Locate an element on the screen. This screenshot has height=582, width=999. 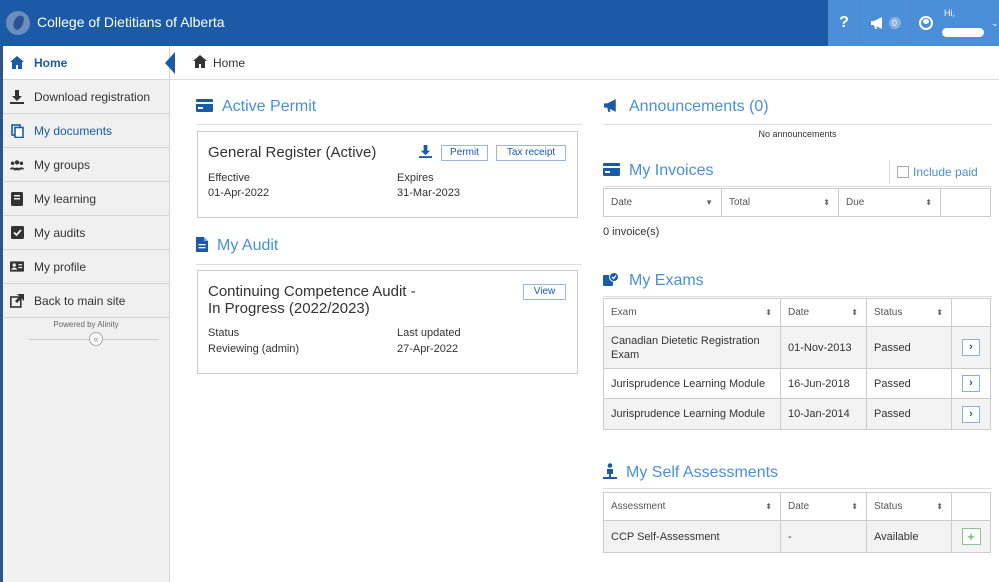
invoice-count: 0 invoice(s) is located at coordinates (631, 232).